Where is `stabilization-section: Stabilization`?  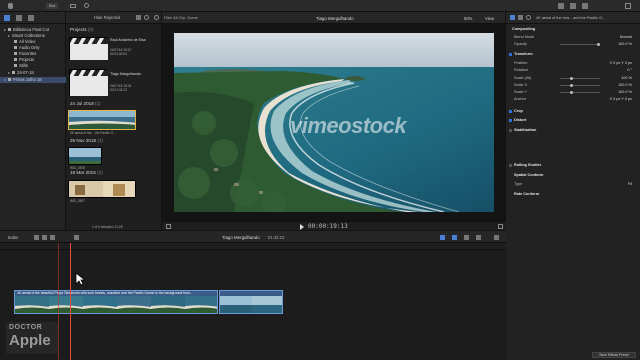 stabilization-section: Stabilization is located at coordinates (572, 130).